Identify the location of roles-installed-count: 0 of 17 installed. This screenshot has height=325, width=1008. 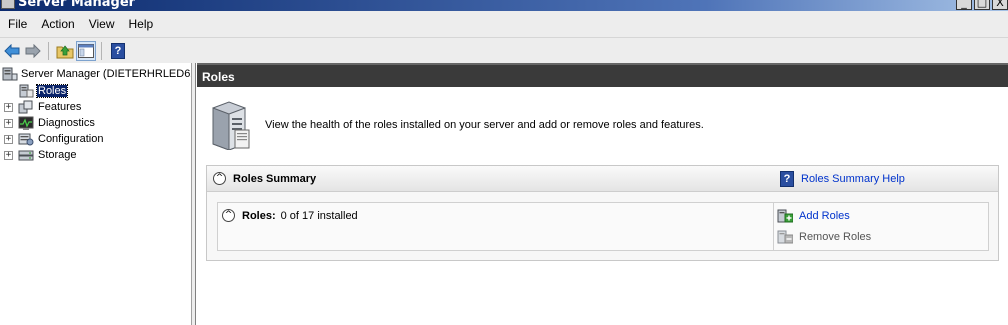
(319, 215).